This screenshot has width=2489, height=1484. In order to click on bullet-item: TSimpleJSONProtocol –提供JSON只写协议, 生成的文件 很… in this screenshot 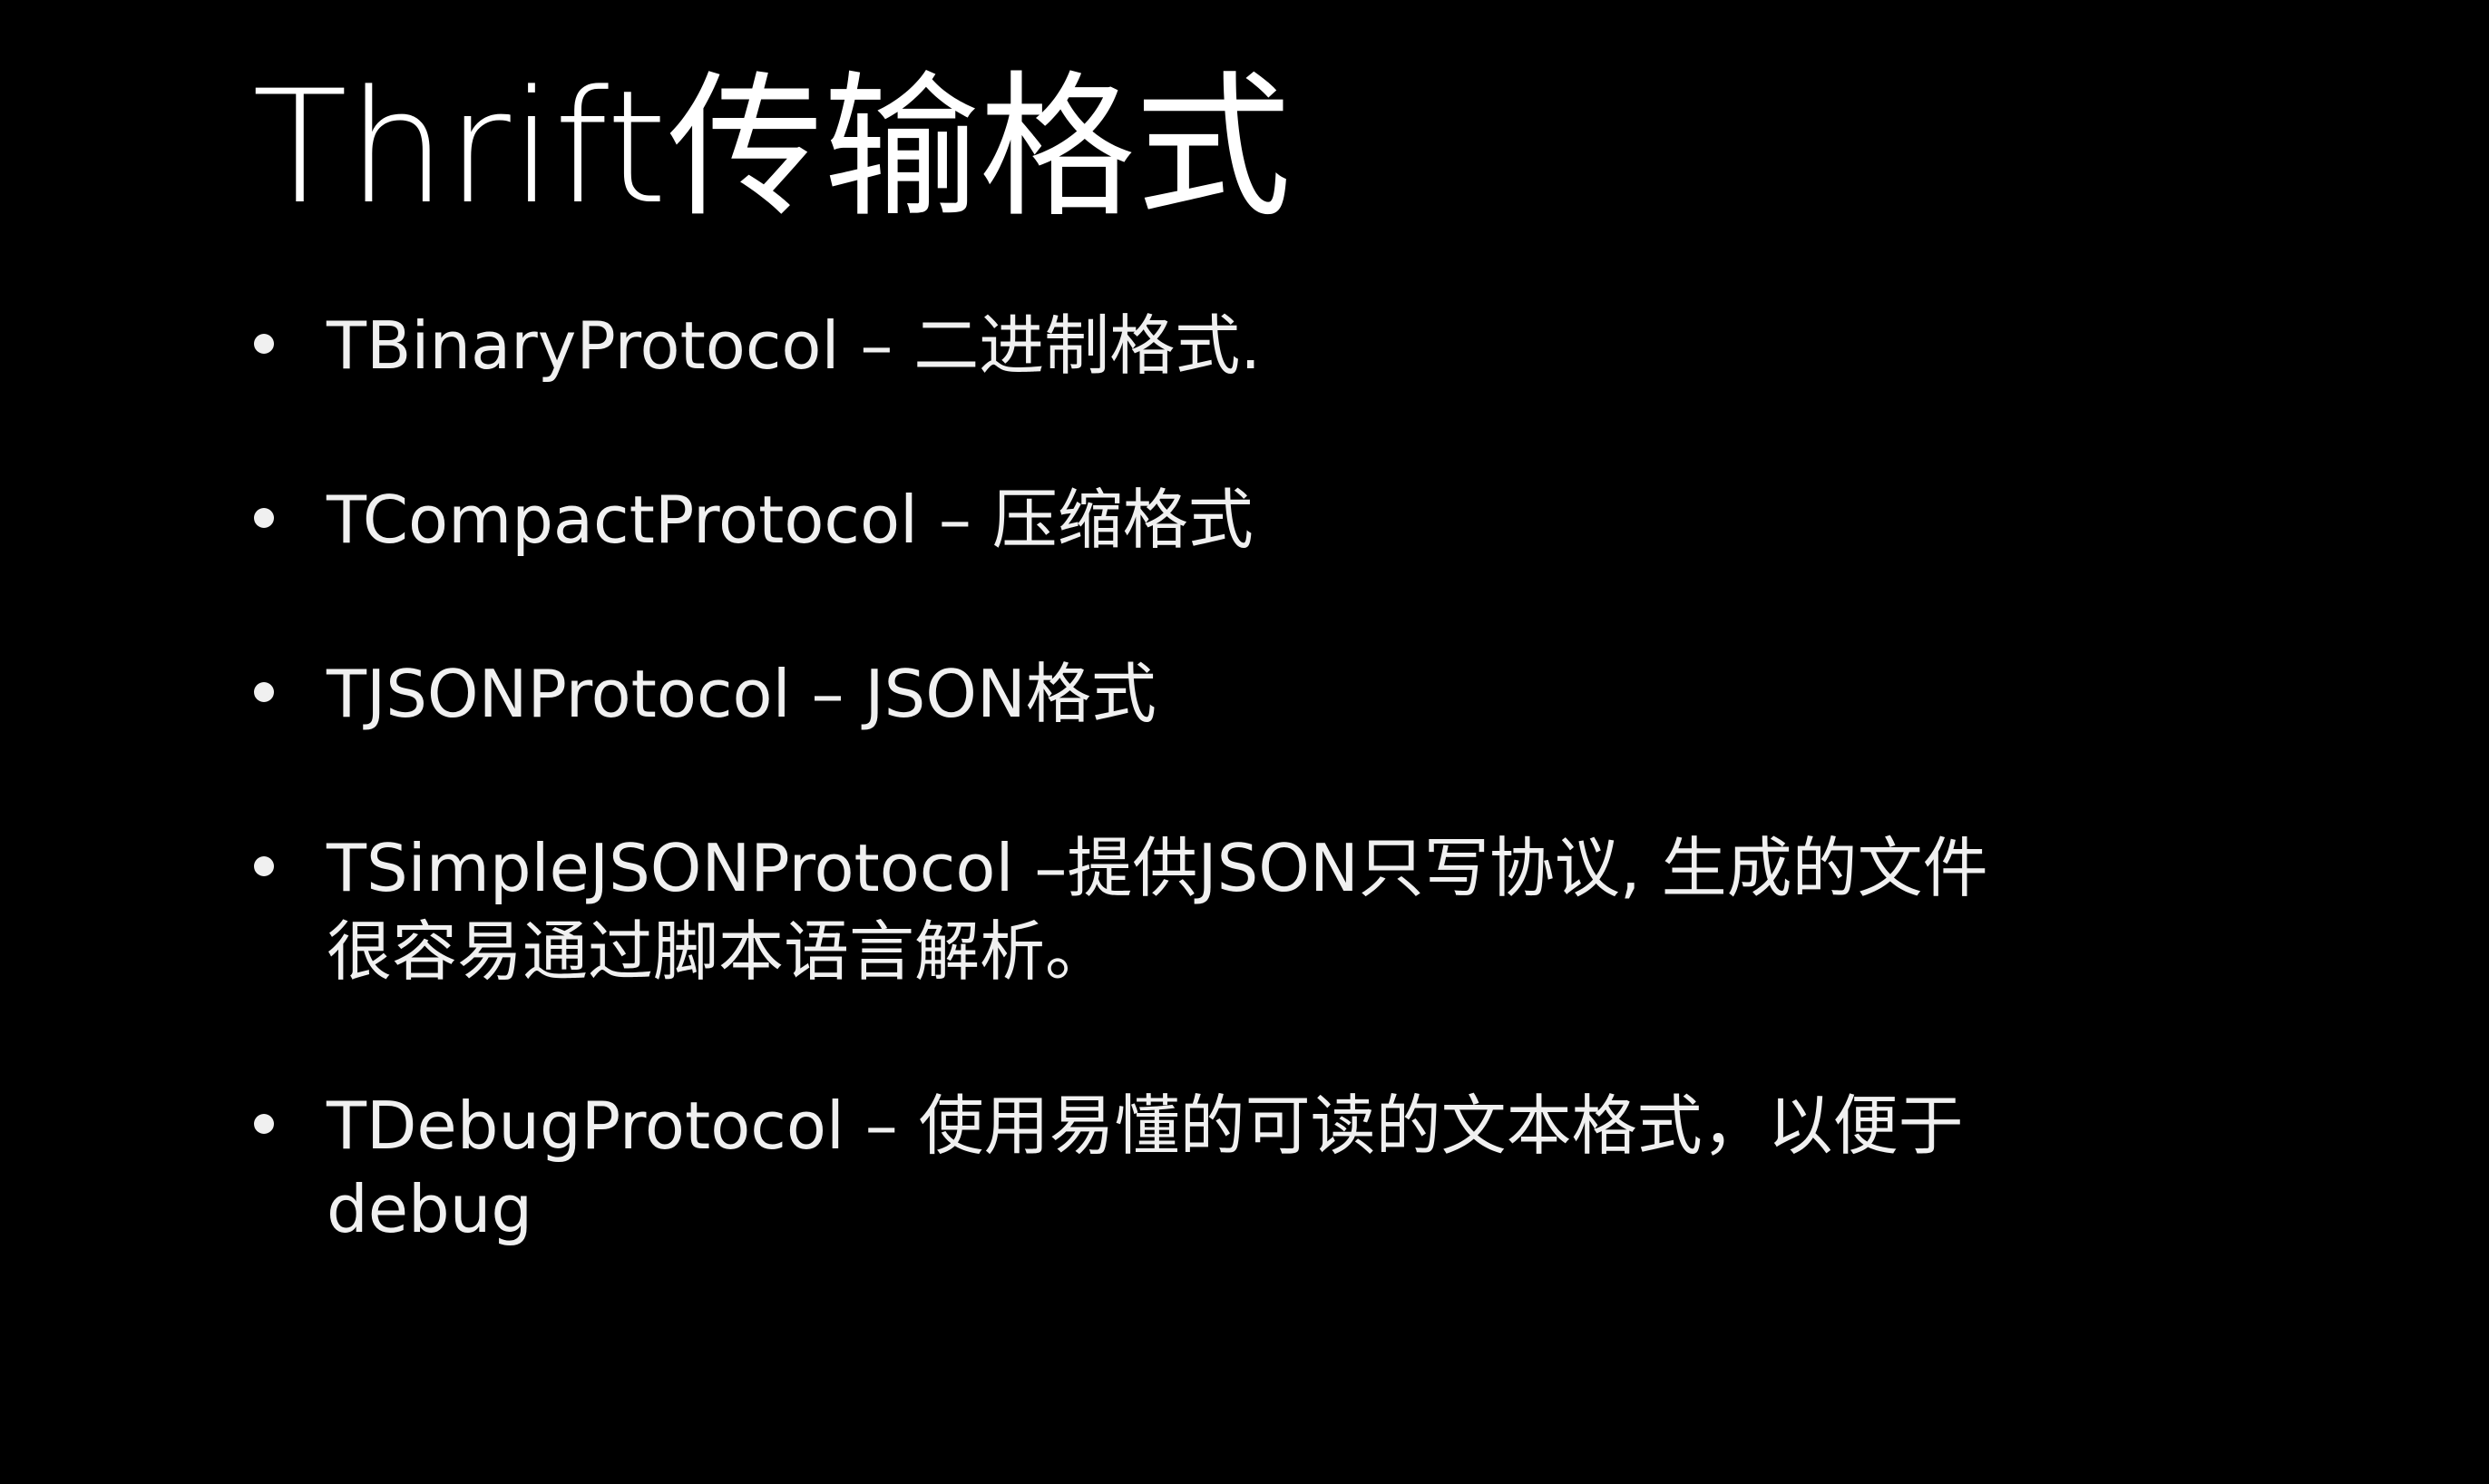, I will do `click(1252, 909)`.